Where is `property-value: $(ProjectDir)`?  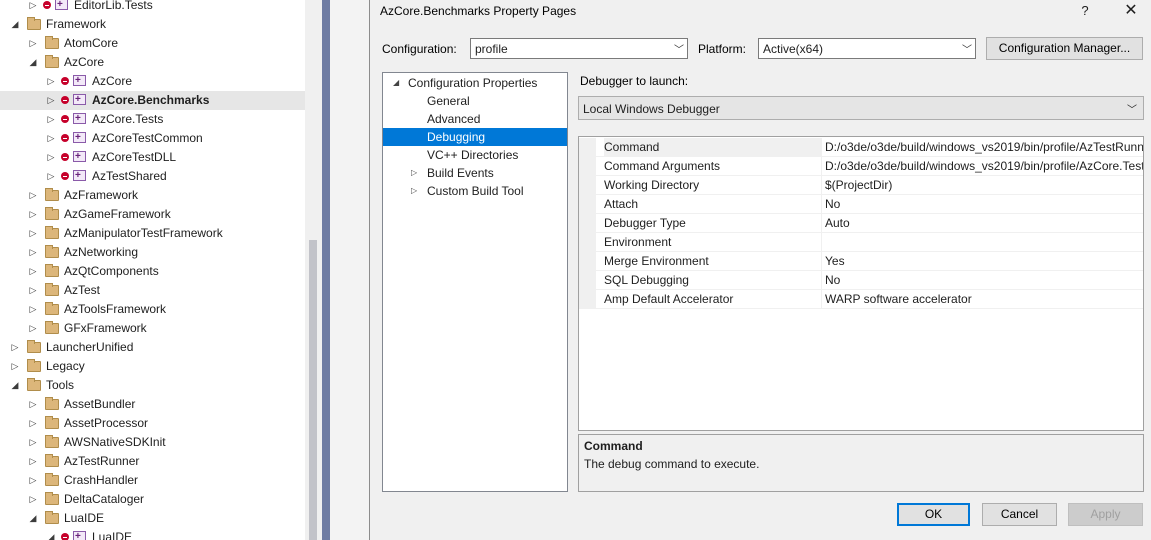 property-value: $(ProjectDir) is located at coordinates (984, 185).